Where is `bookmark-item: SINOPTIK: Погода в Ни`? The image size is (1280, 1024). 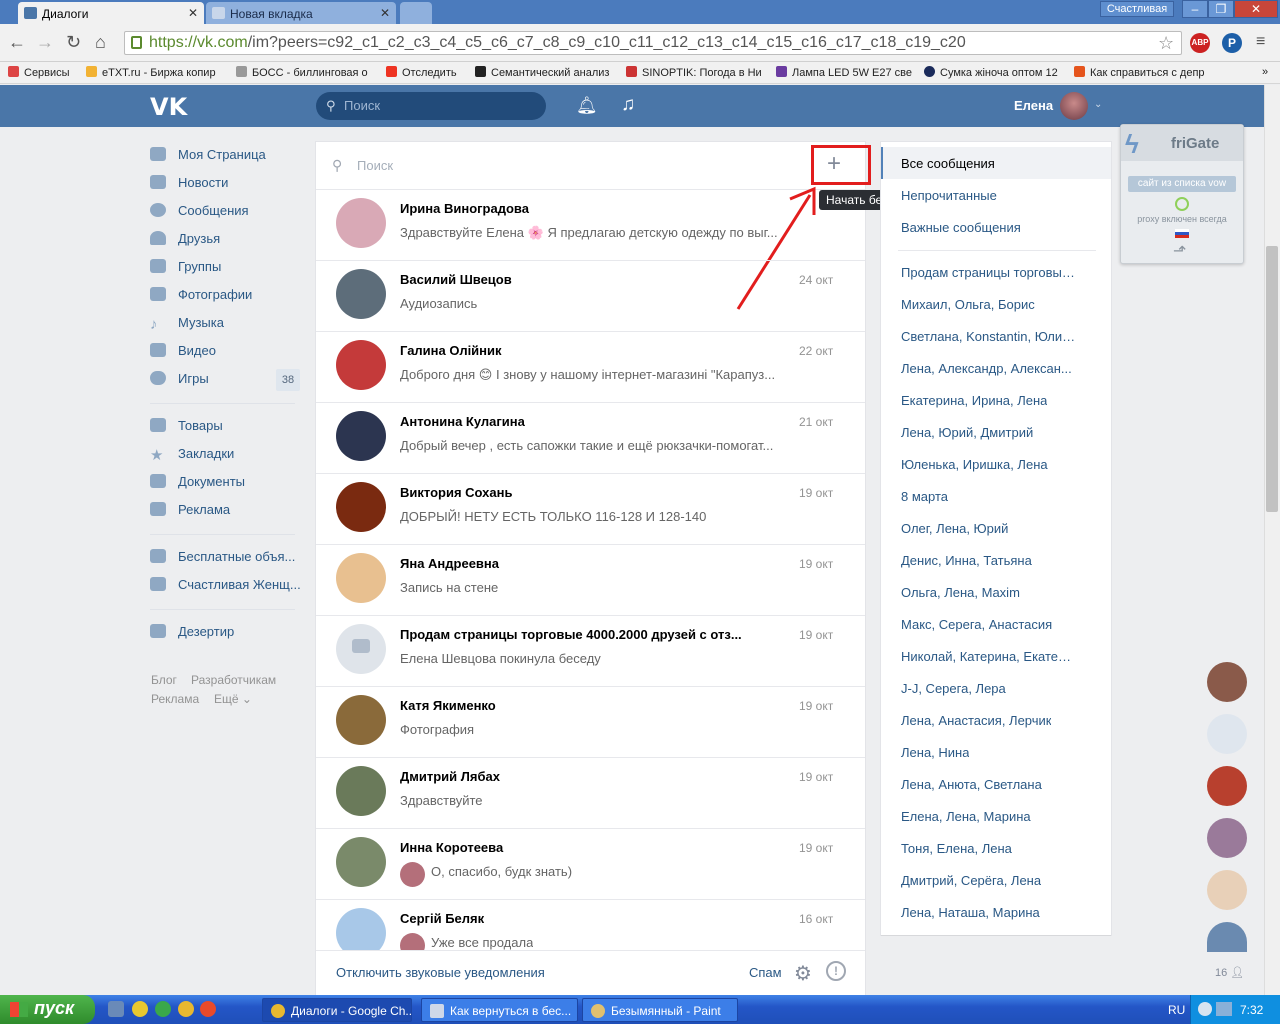
bookmark-item: SINOPTIK: Погода в Ни is located at coordinates (694, 72).